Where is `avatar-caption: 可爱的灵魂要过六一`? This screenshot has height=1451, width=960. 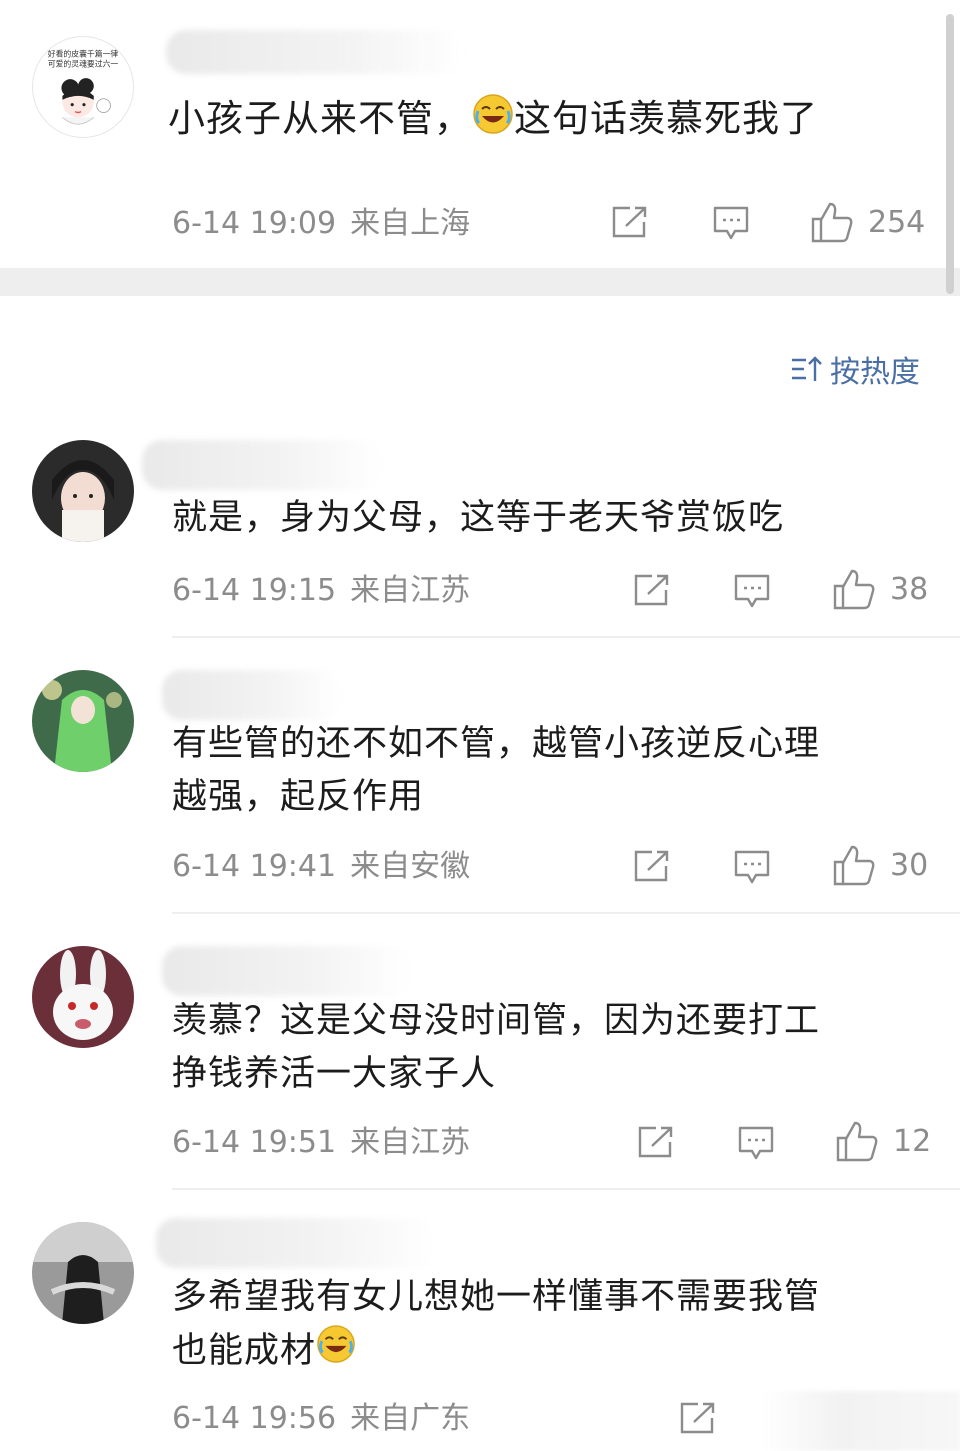 avatar-caption: 可爱的灵魂要过六一 is located at coordinates (83, 63).